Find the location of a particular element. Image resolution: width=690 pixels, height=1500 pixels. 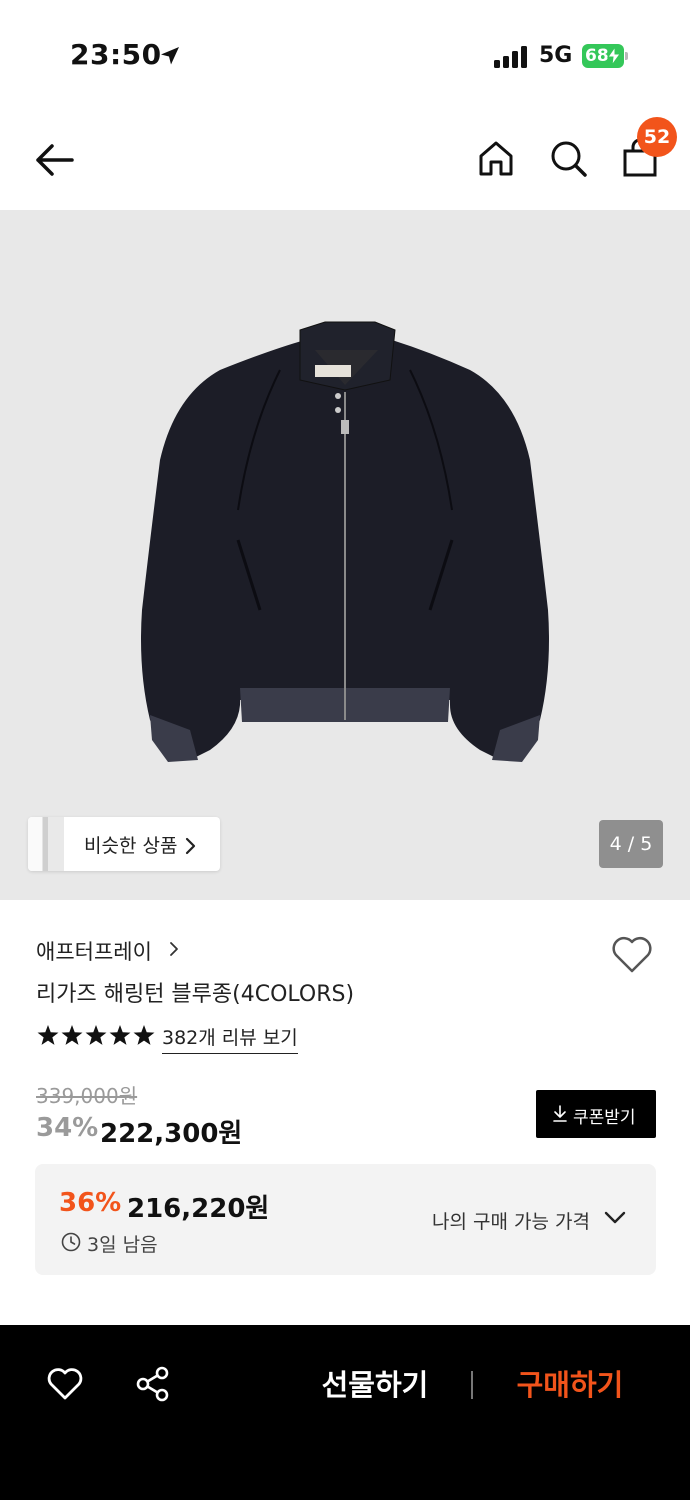

coupon-download-button: 쿠폰받기 is located at coordinates (596, 1114).